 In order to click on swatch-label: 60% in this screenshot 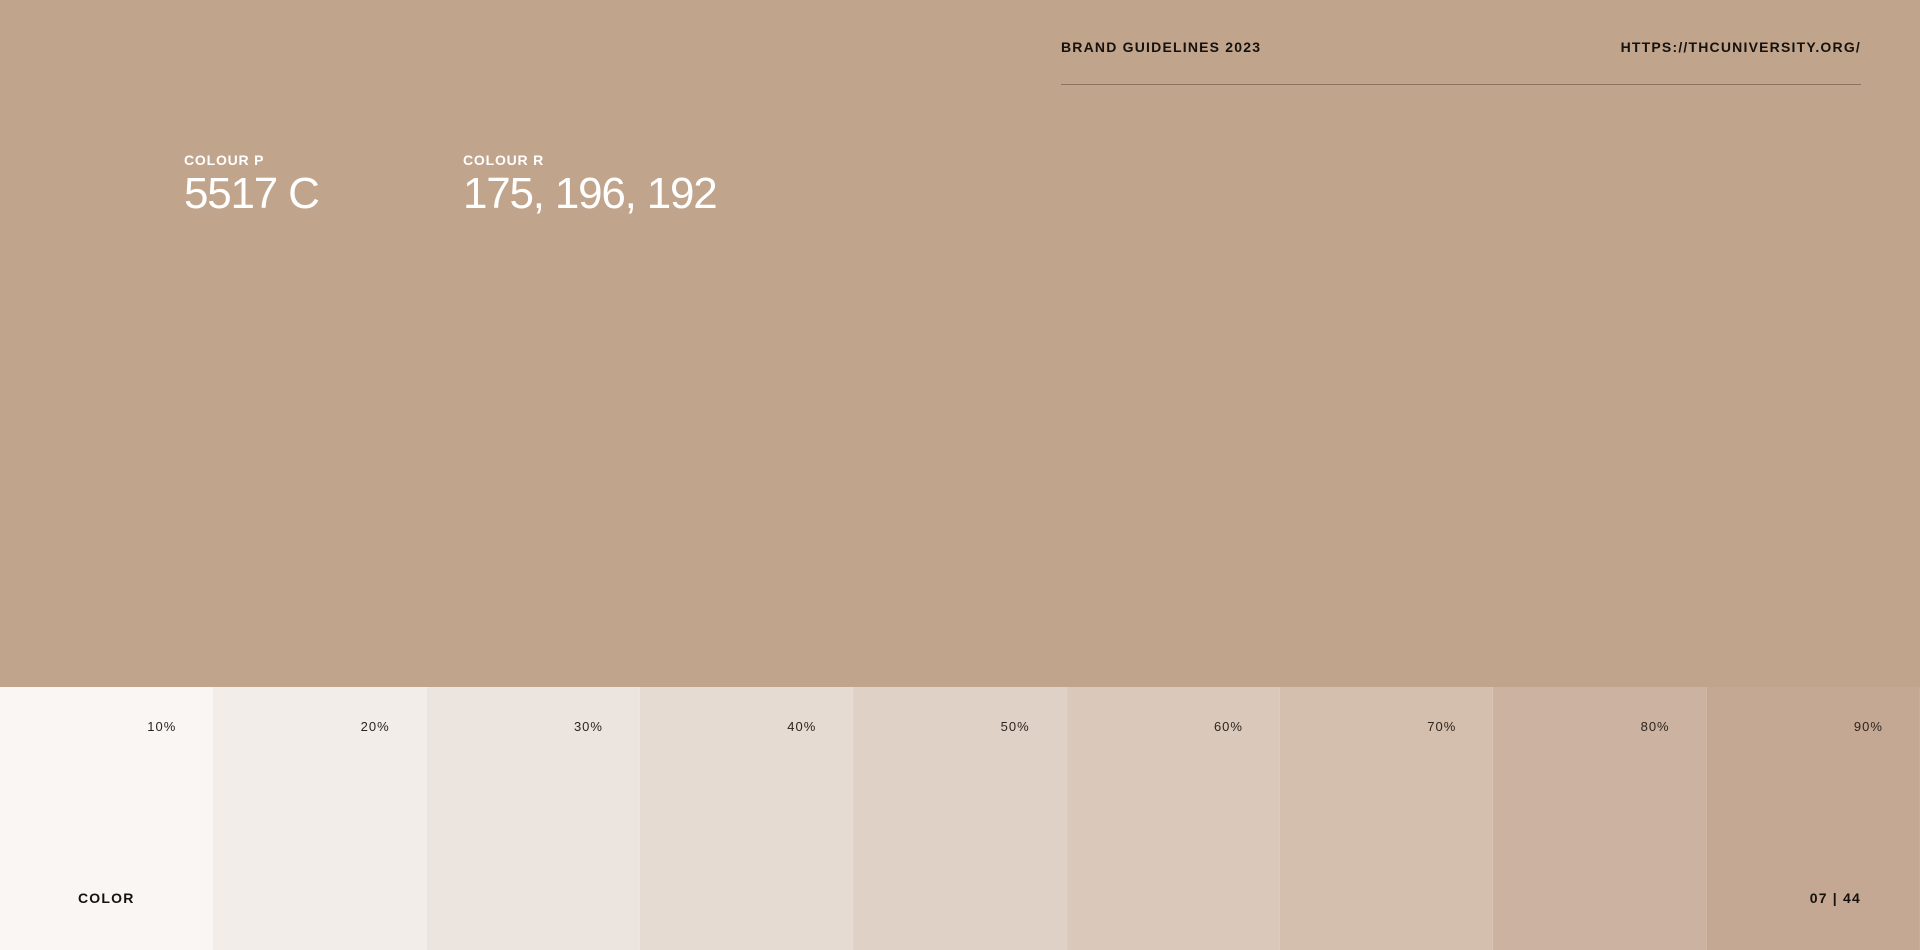, I will do `click(1228, 726)`.